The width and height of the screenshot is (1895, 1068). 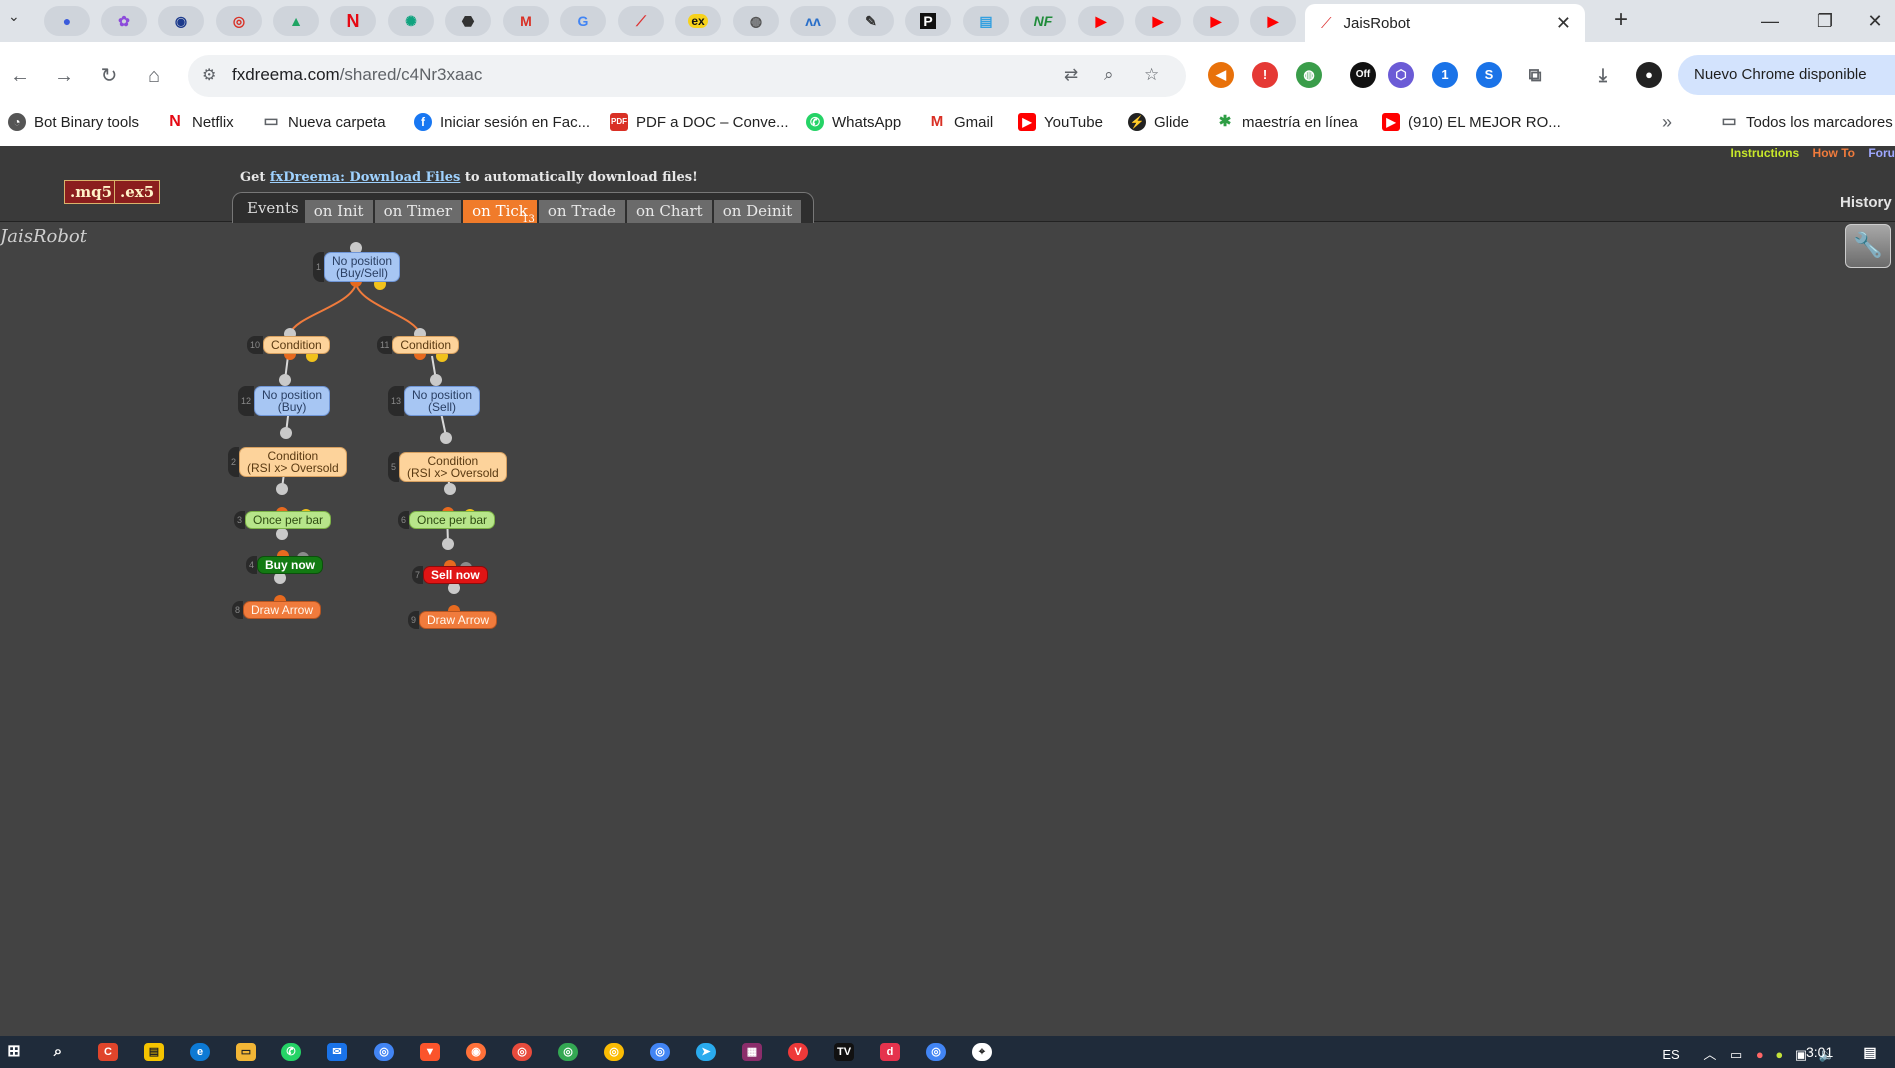 What do you see at coordinates (64, 76) in the screenshot?
I see `forward-button: →` at bounding box center [64, 76].